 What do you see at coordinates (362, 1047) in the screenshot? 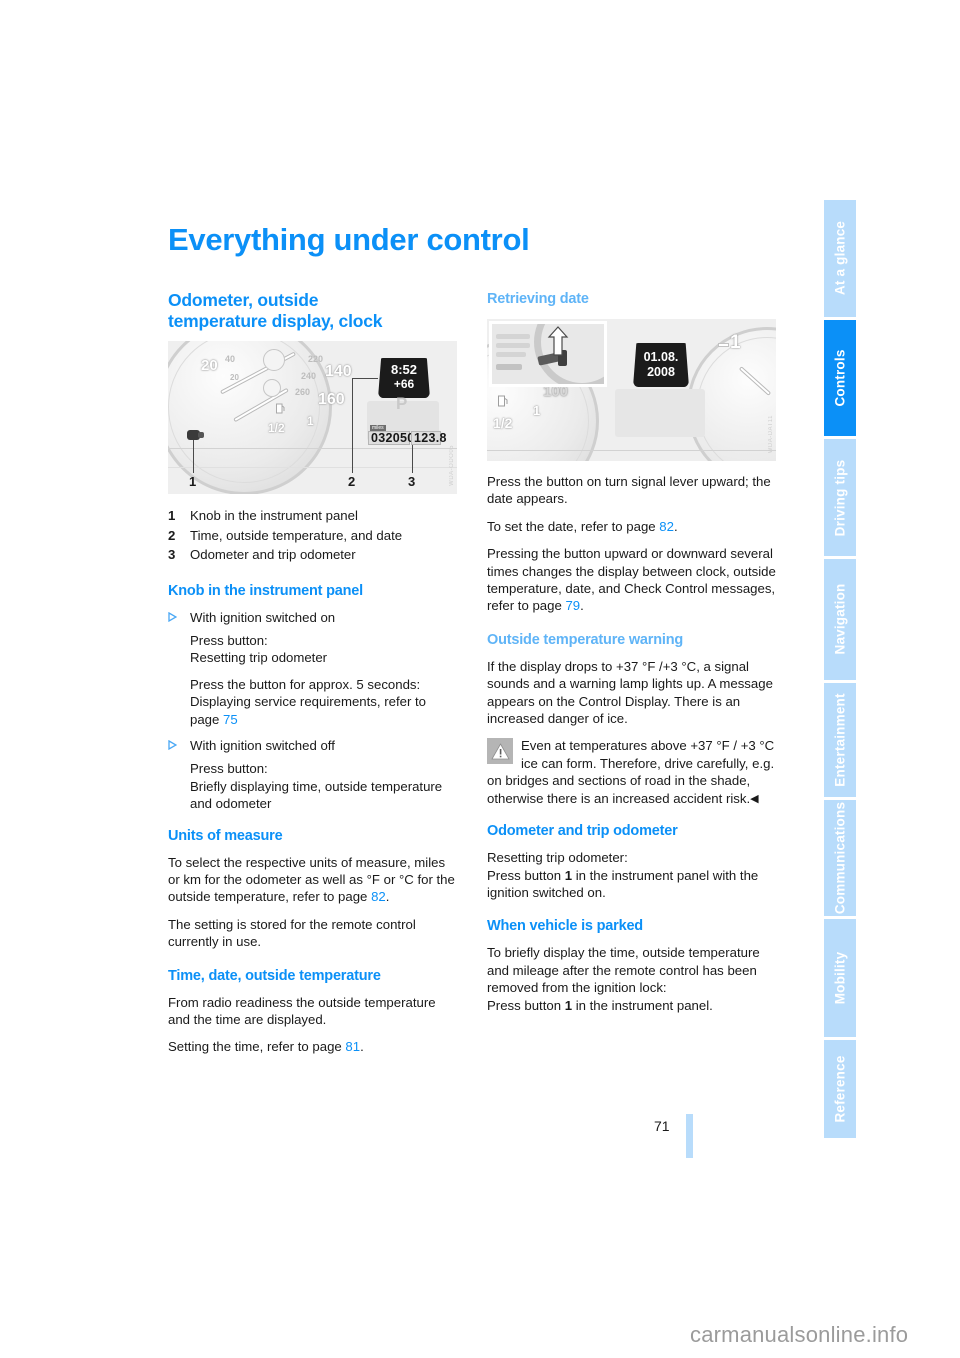
I see `time-text-post: .` at bounding box center [362, 1047].